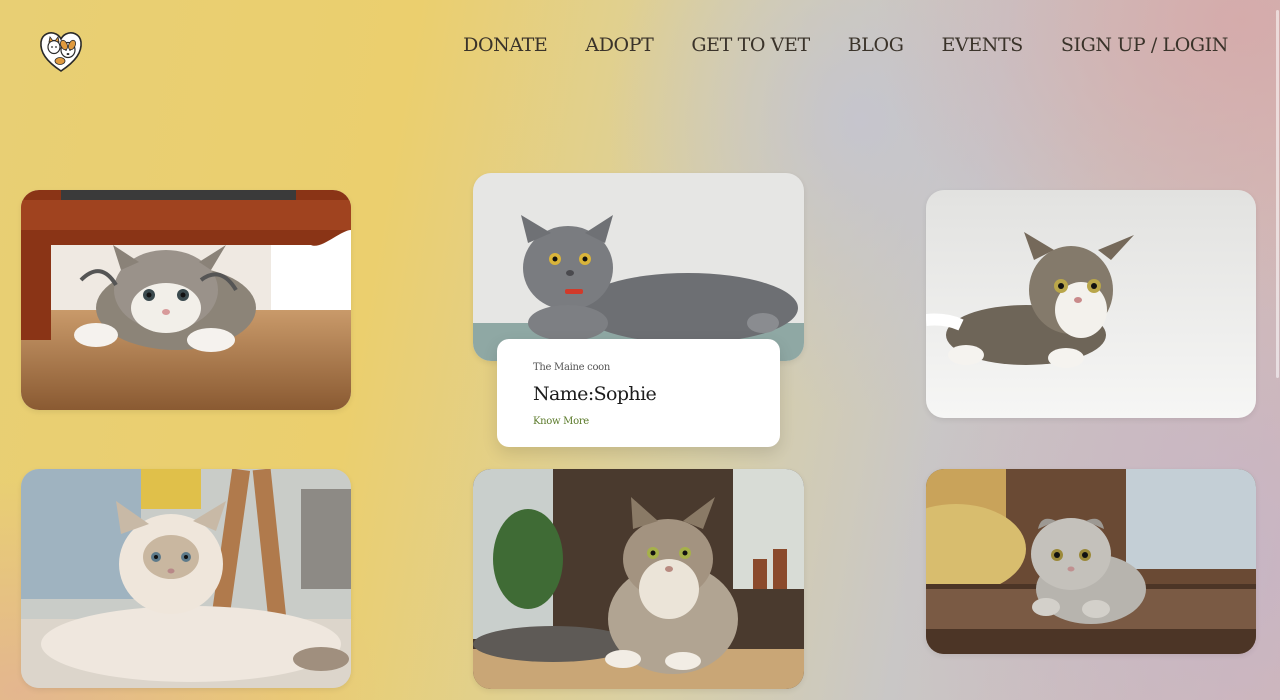 The width and height of the screenshot is (1280, 700). Describe the element at coordinates (1145, 45) in the screenshot. I see `nav-sign-up-login: SIGN UP / LOGIN` at that location.